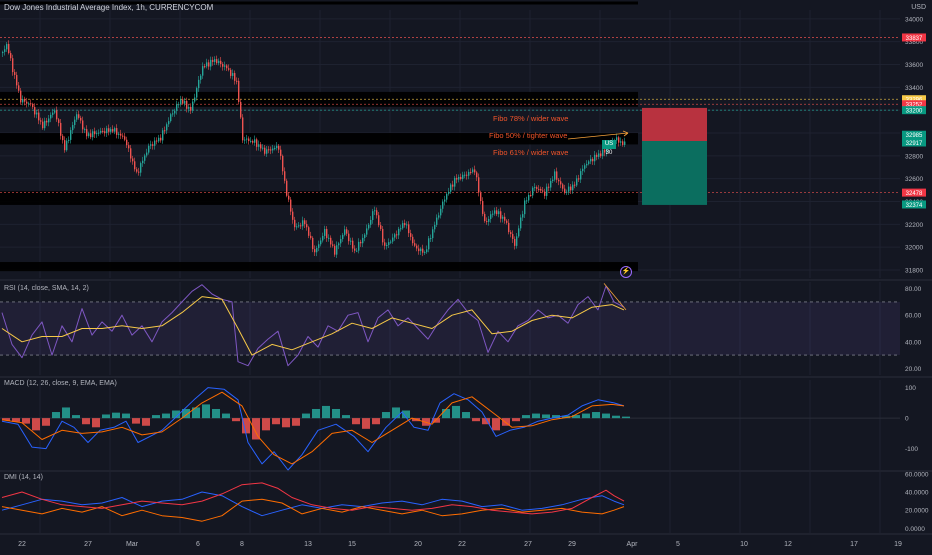 The image size is (932, 555). What do you see at coordinates (914, 144) in the screenshot?
I see `price-label: 32917` at bounding box center [914, 144].